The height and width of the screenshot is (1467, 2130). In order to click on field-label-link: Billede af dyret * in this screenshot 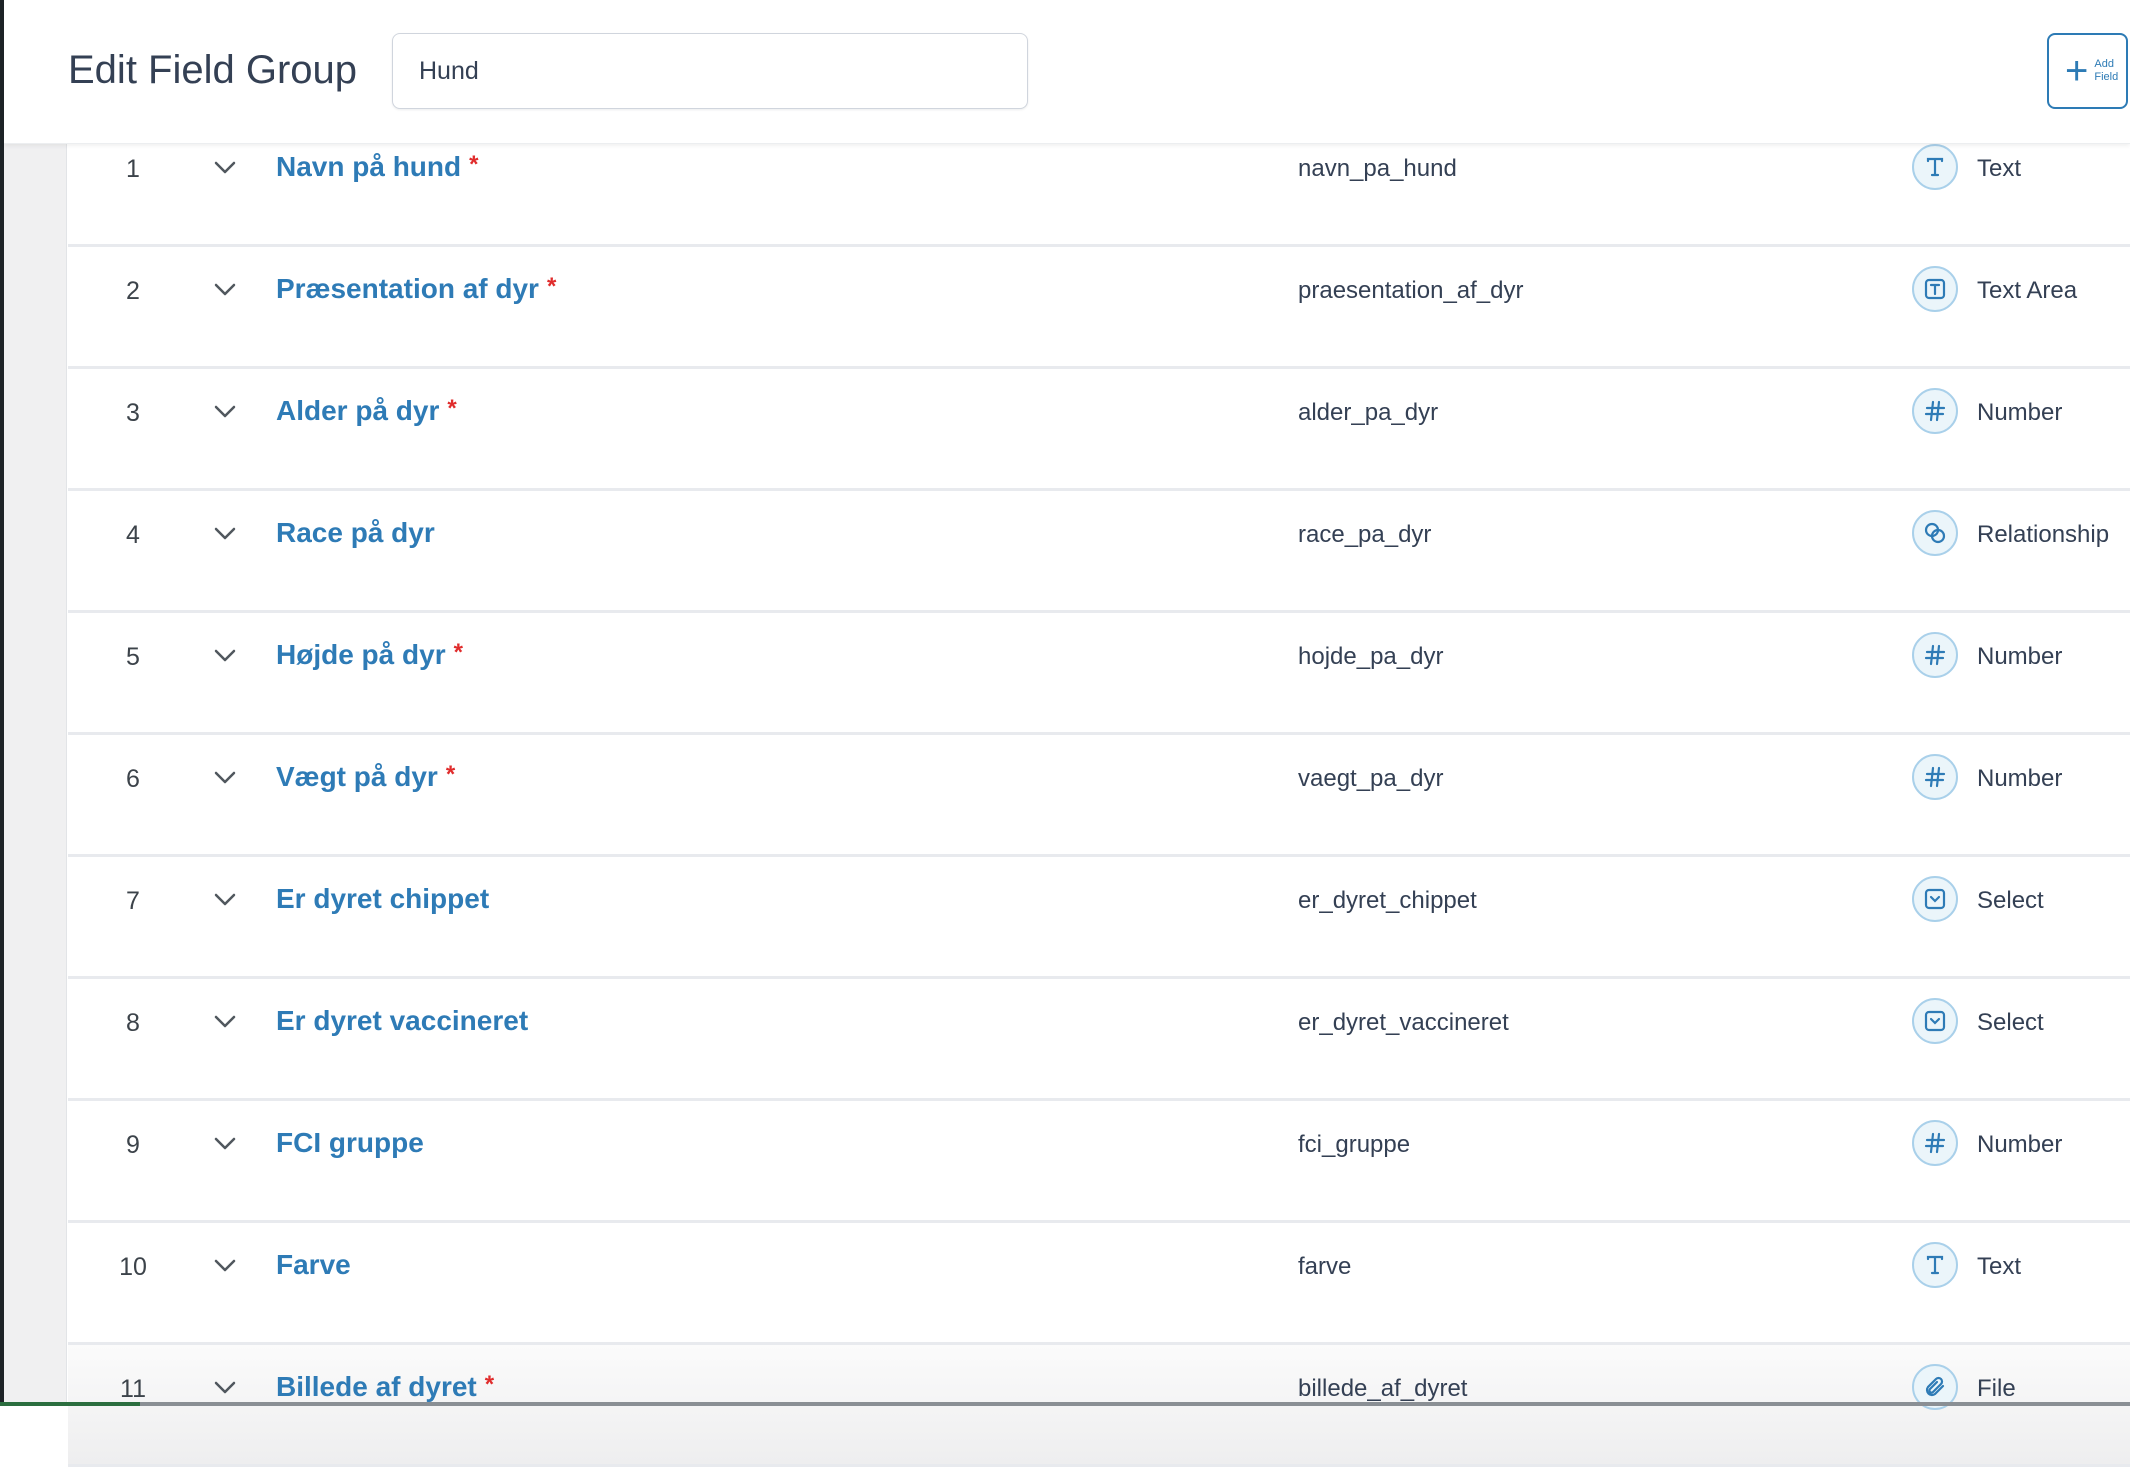, I will do `click(385, 1387)`.